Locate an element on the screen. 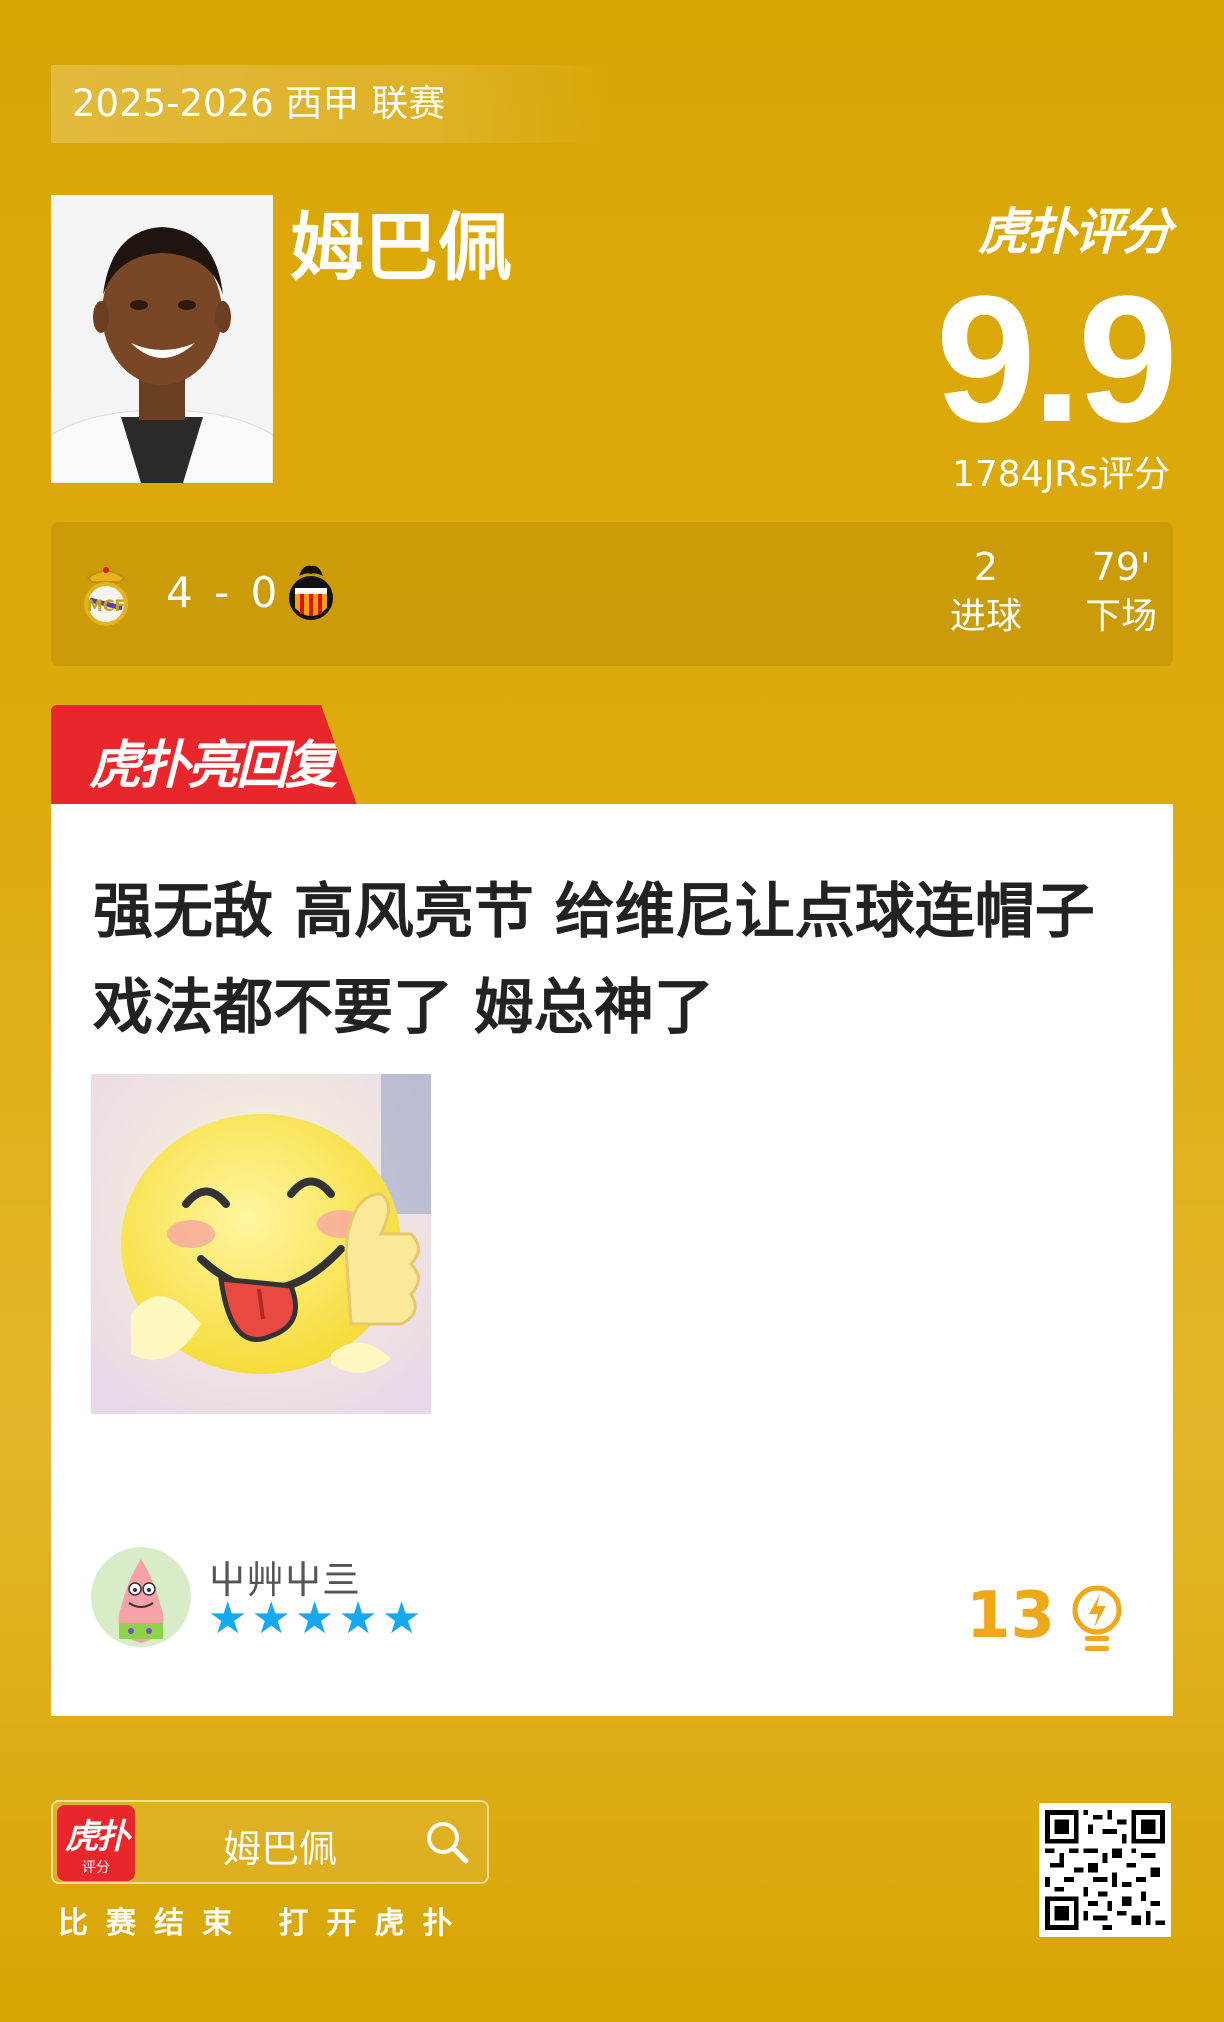  player-name: 姆巴佩 is located at coordinates (401, 248).